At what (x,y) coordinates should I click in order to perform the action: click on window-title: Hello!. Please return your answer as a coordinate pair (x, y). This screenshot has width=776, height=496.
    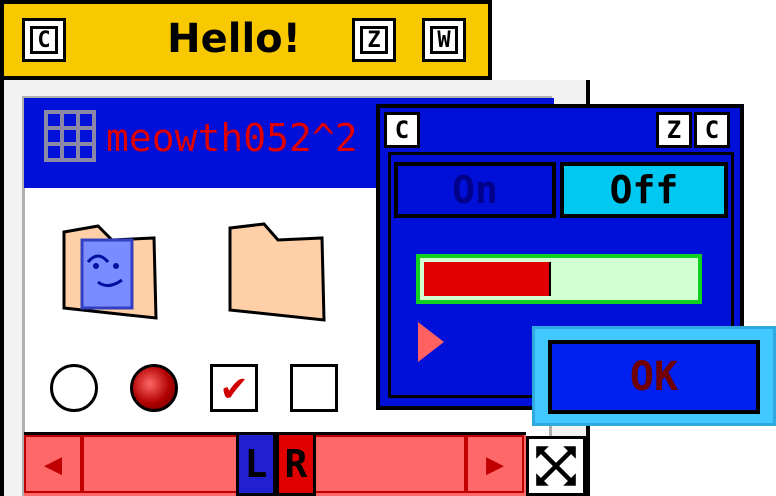
    Looking at the image, I should click on (234, 39).